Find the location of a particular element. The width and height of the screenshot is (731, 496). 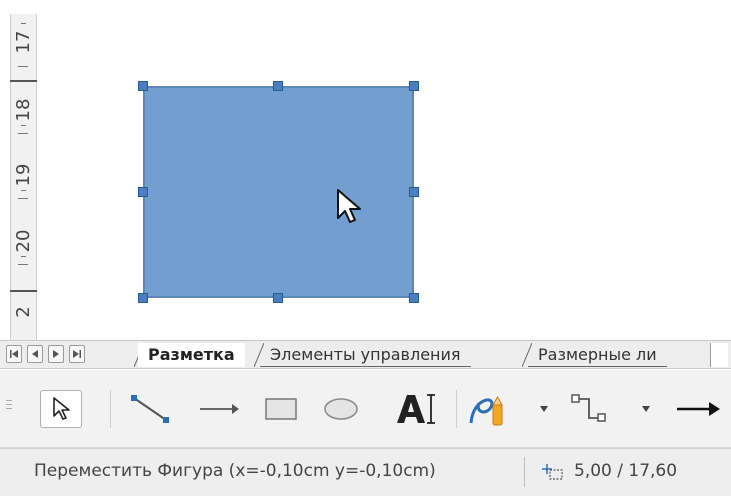

text-icon is located at coordinates (416, 409).